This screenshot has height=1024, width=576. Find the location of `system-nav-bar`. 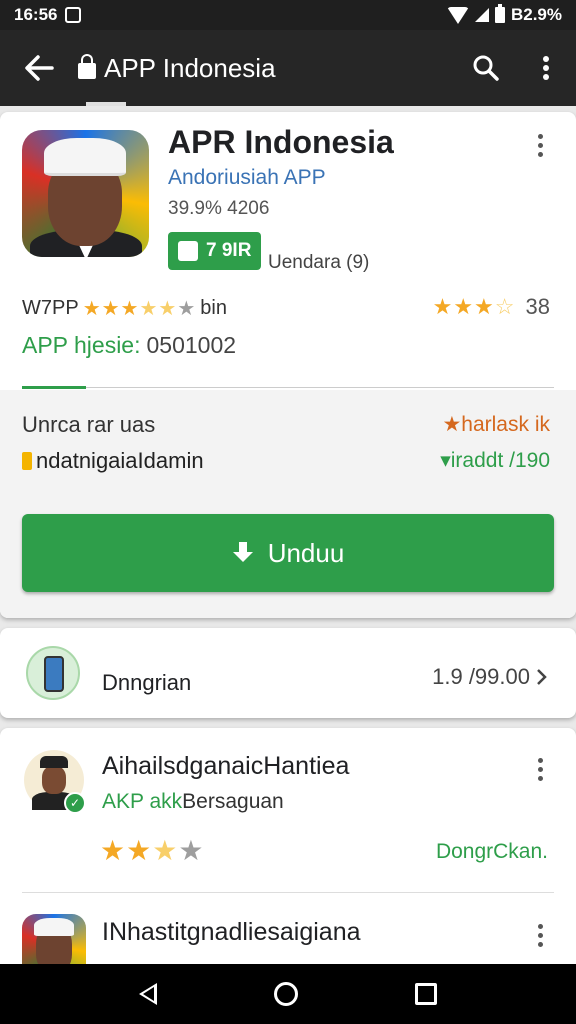

system-nav-bar is located at coordinates (288, 994).